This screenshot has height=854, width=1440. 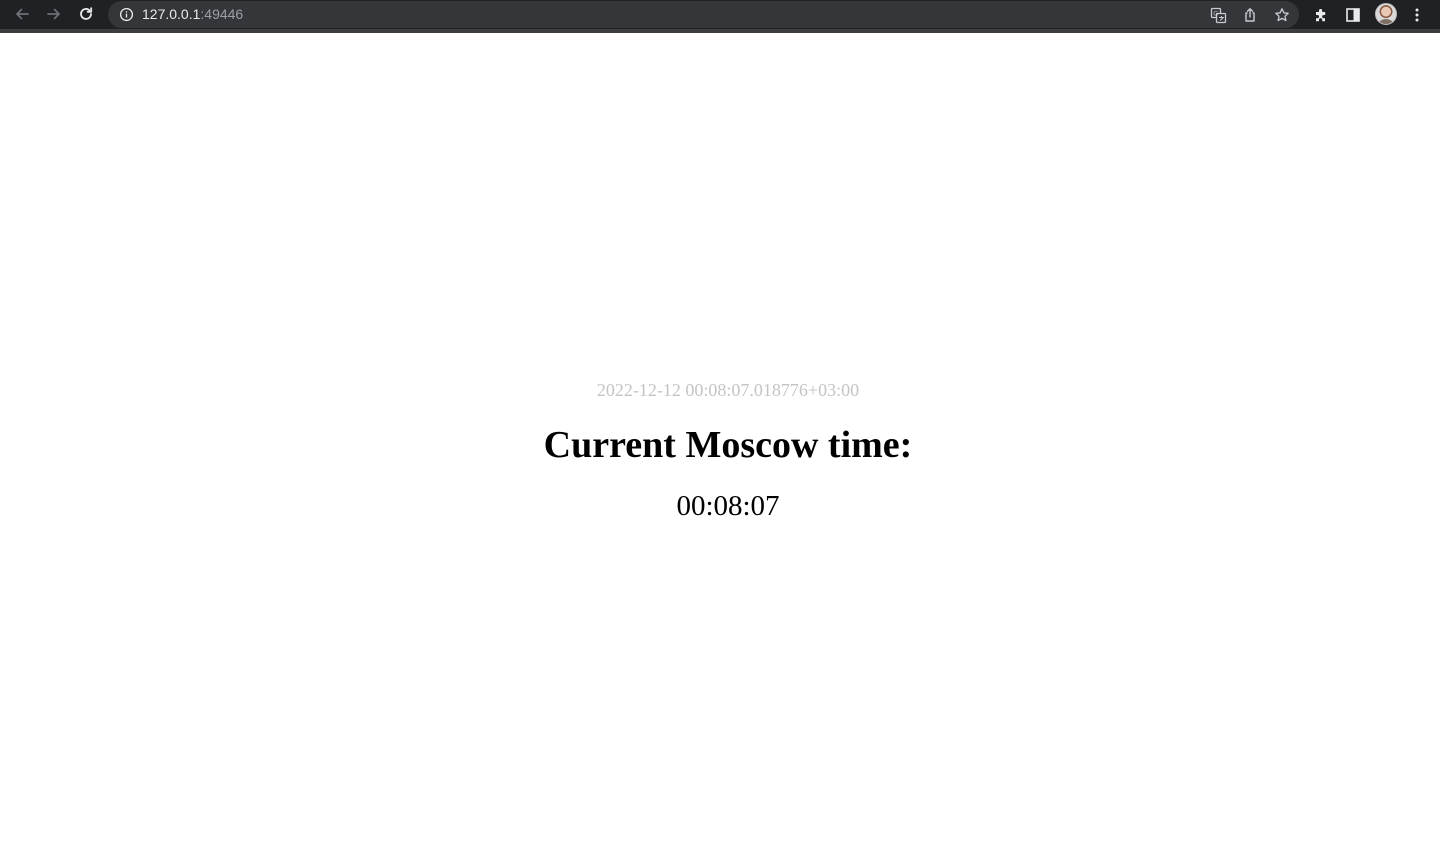 I want to click on url-text: 127.0.0.1:49446, so click(x=192, y=14).